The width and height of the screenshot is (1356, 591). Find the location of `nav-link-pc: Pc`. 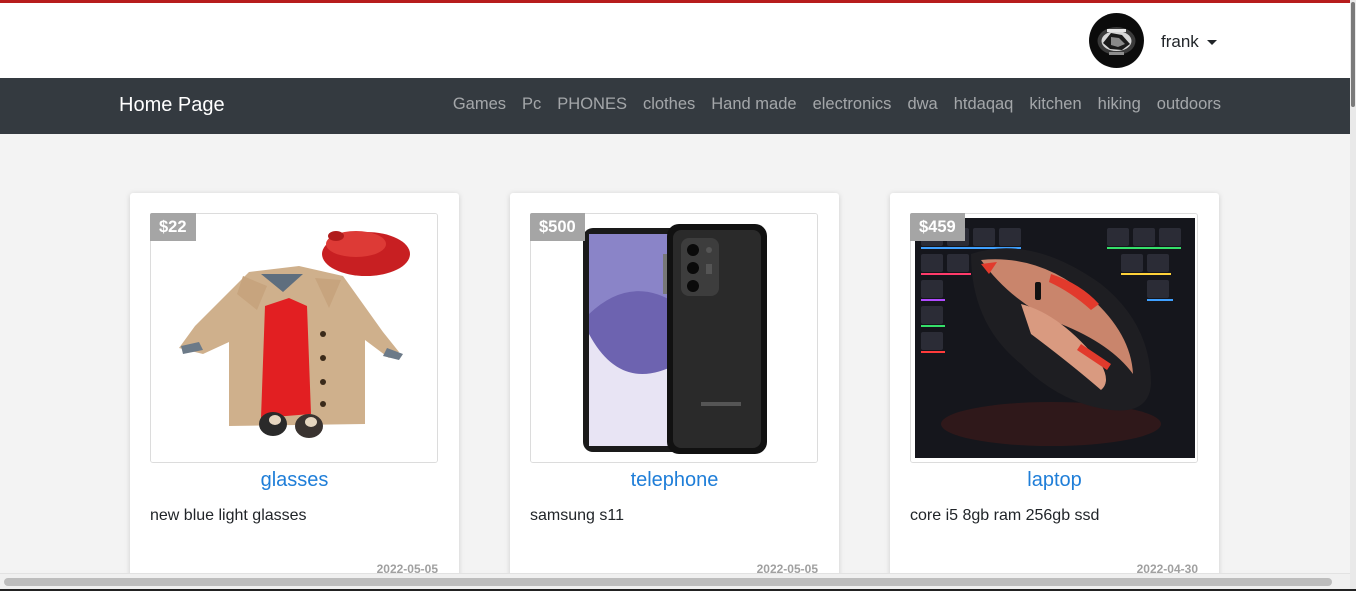

nav-link-pc: Pc is located at coordinates (531, 104).